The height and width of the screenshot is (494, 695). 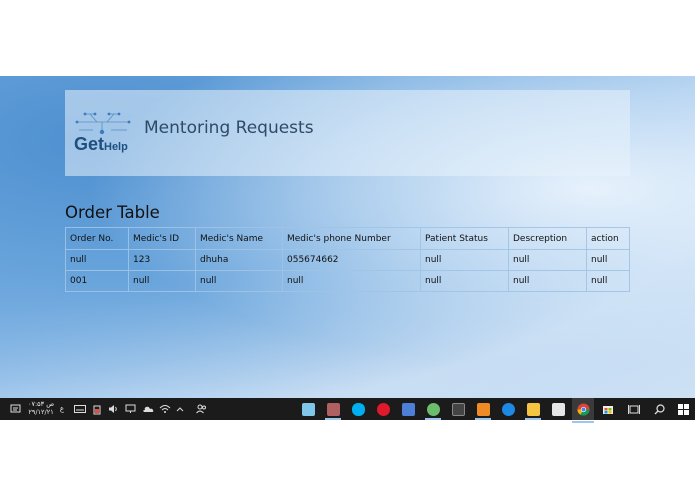 What do you see at coordinates (229, 128) in the screenshot?
I see `page-title: Mentoring Requests` at bounding box center [229, 128].